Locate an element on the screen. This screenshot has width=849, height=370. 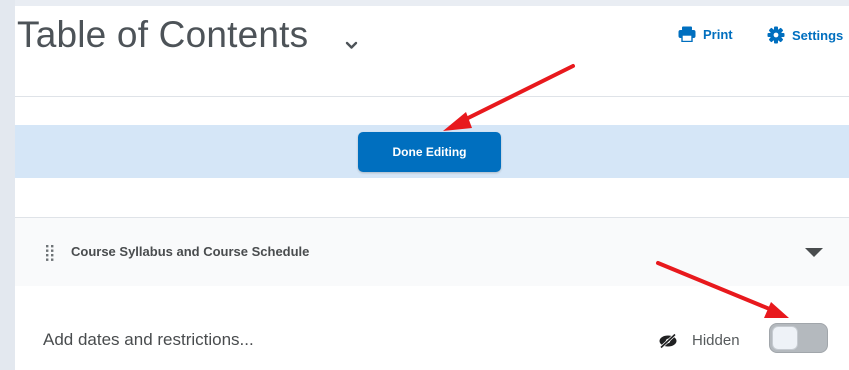
page-title: Table of Contents is located at coordinates (163, 34).